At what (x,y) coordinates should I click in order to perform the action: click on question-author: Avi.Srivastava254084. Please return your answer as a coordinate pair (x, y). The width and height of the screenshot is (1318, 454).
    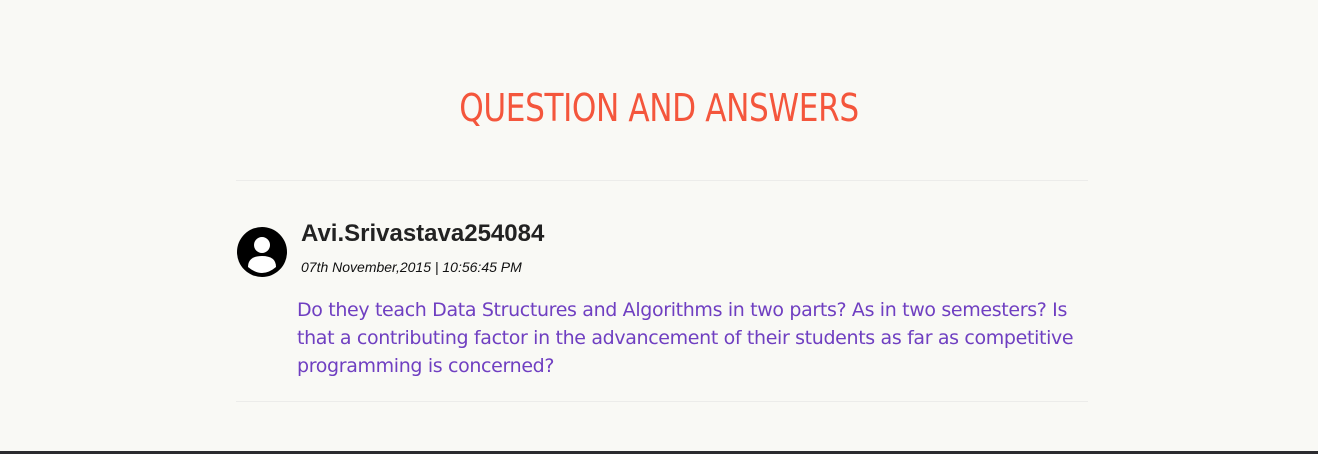
    Looking at the image, I should click on (422, 234).